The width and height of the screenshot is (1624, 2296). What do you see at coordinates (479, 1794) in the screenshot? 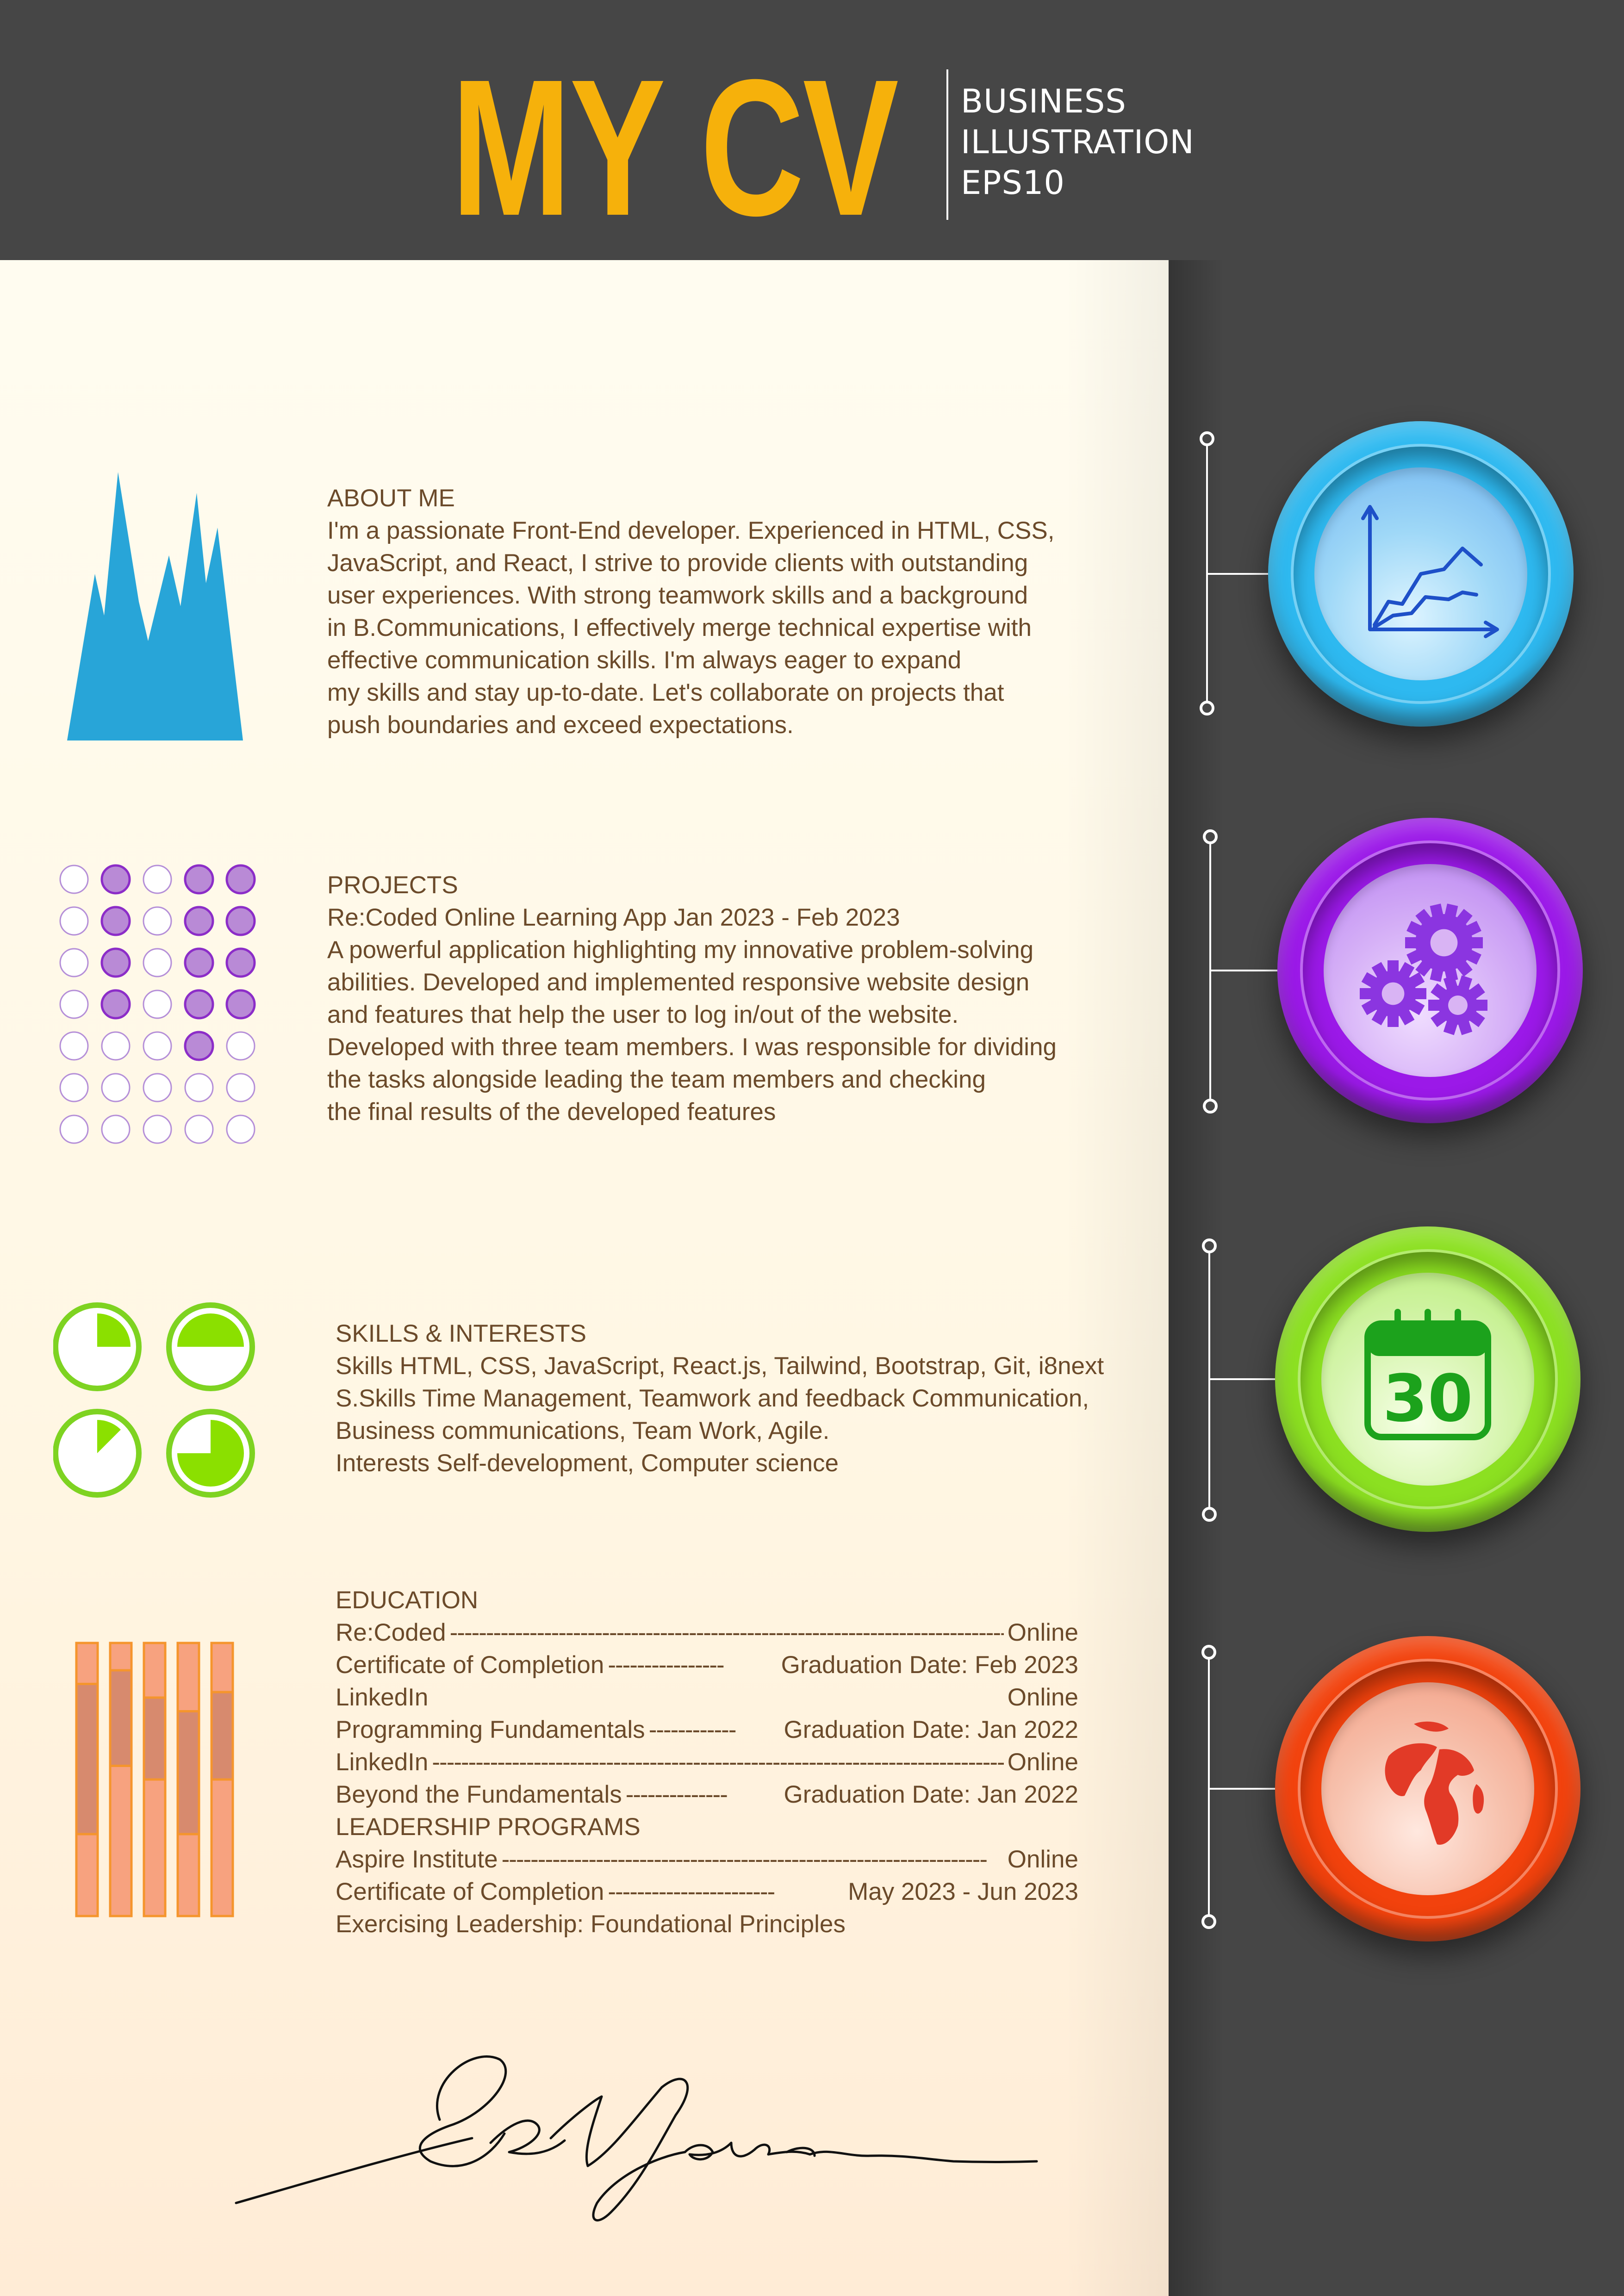
I see `education-item: Beyond the Fundamentals` at bounding box center [479, 1794].